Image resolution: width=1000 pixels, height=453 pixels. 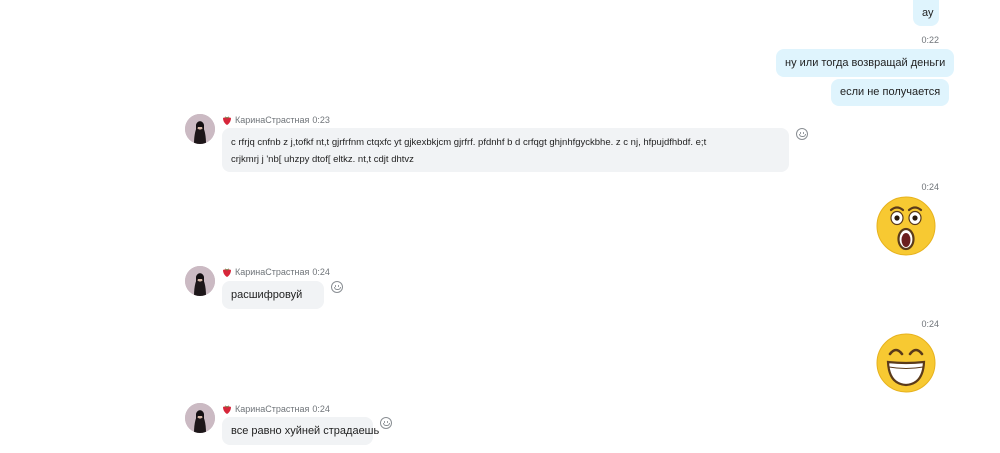 I want to click on incoming-message: все равно хуйней страдаешь, so click(x=300, y=431).